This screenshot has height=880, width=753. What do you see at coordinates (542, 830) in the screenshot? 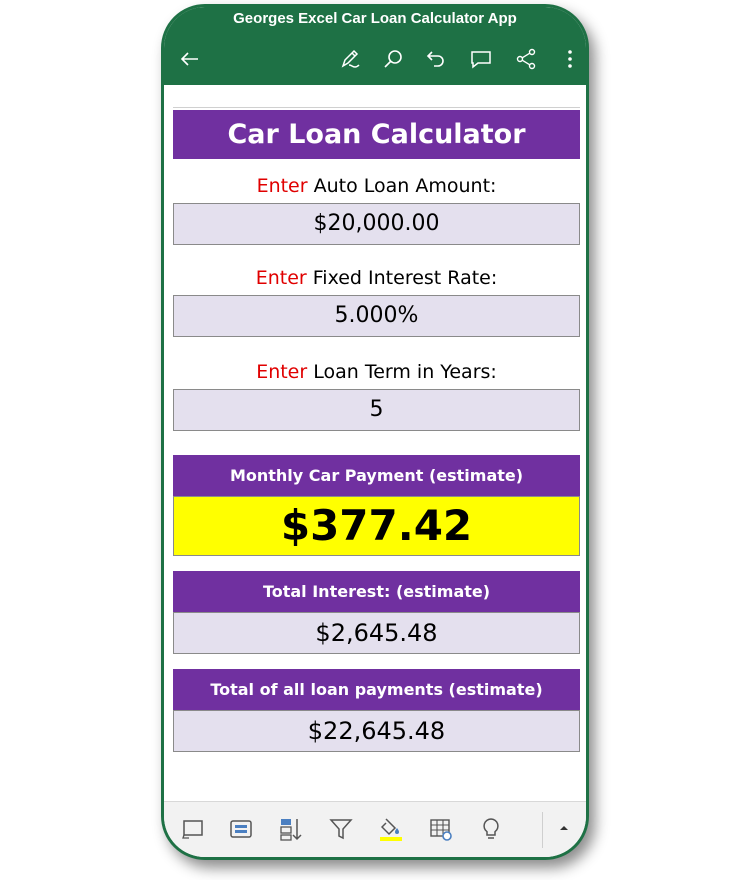
I see `toolbar-separator` at bounding box center [542, 830].